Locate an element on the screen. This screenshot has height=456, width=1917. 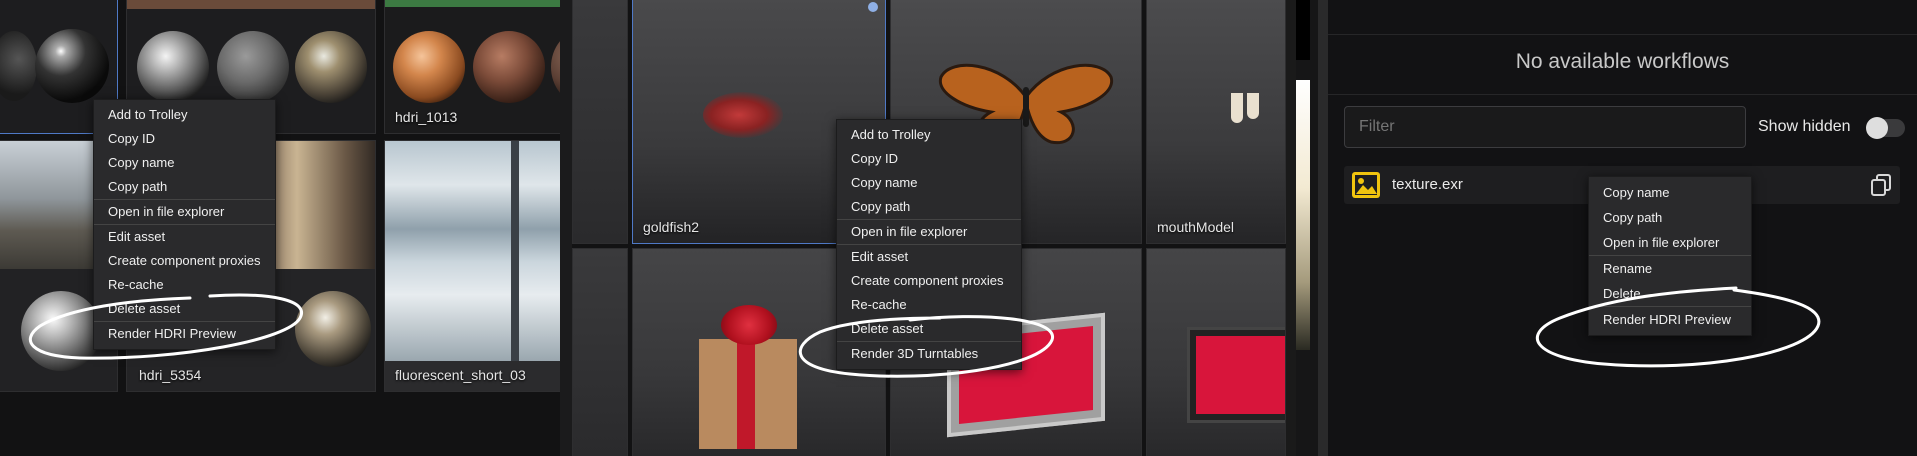
monitor-screen is located at coordinates (1240, 375).